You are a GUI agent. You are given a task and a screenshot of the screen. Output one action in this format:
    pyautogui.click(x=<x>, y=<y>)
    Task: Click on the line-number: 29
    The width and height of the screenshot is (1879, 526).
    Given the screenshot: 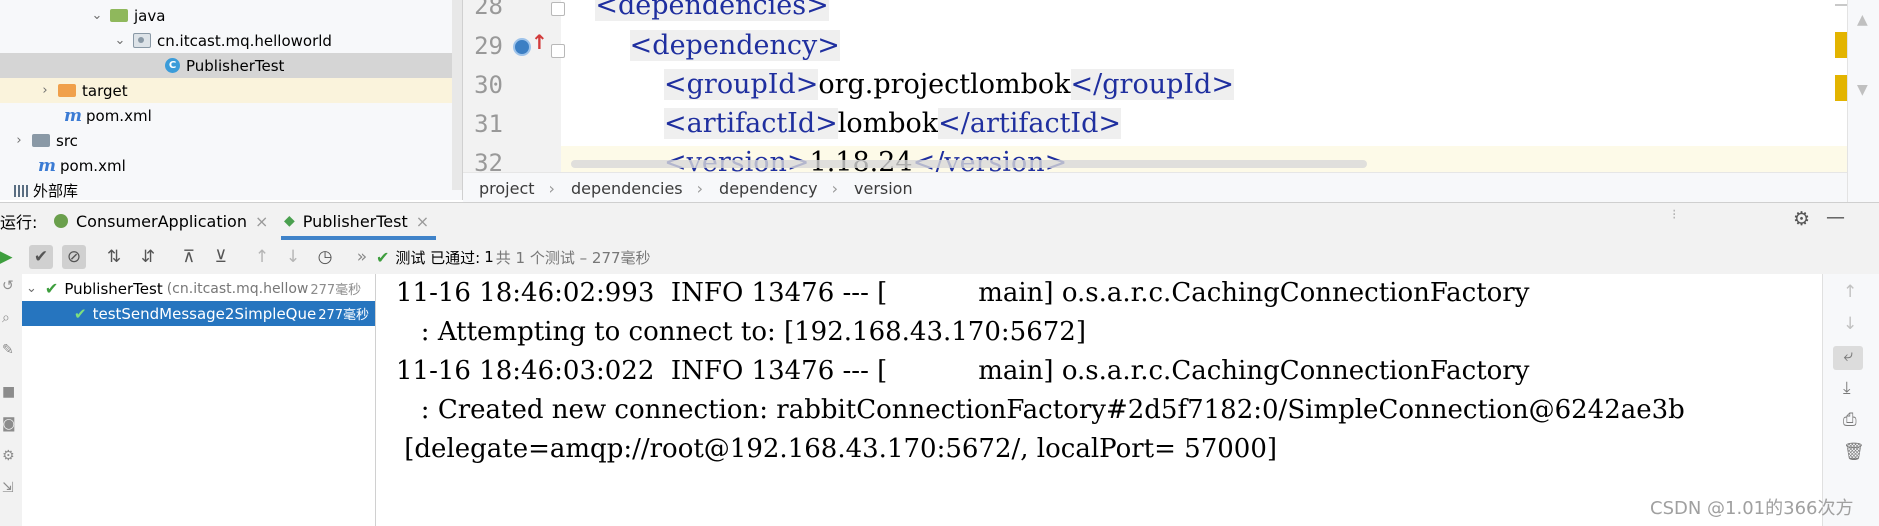 What is the action you would take?
    pyautogui.click(x=488, y=46)
    